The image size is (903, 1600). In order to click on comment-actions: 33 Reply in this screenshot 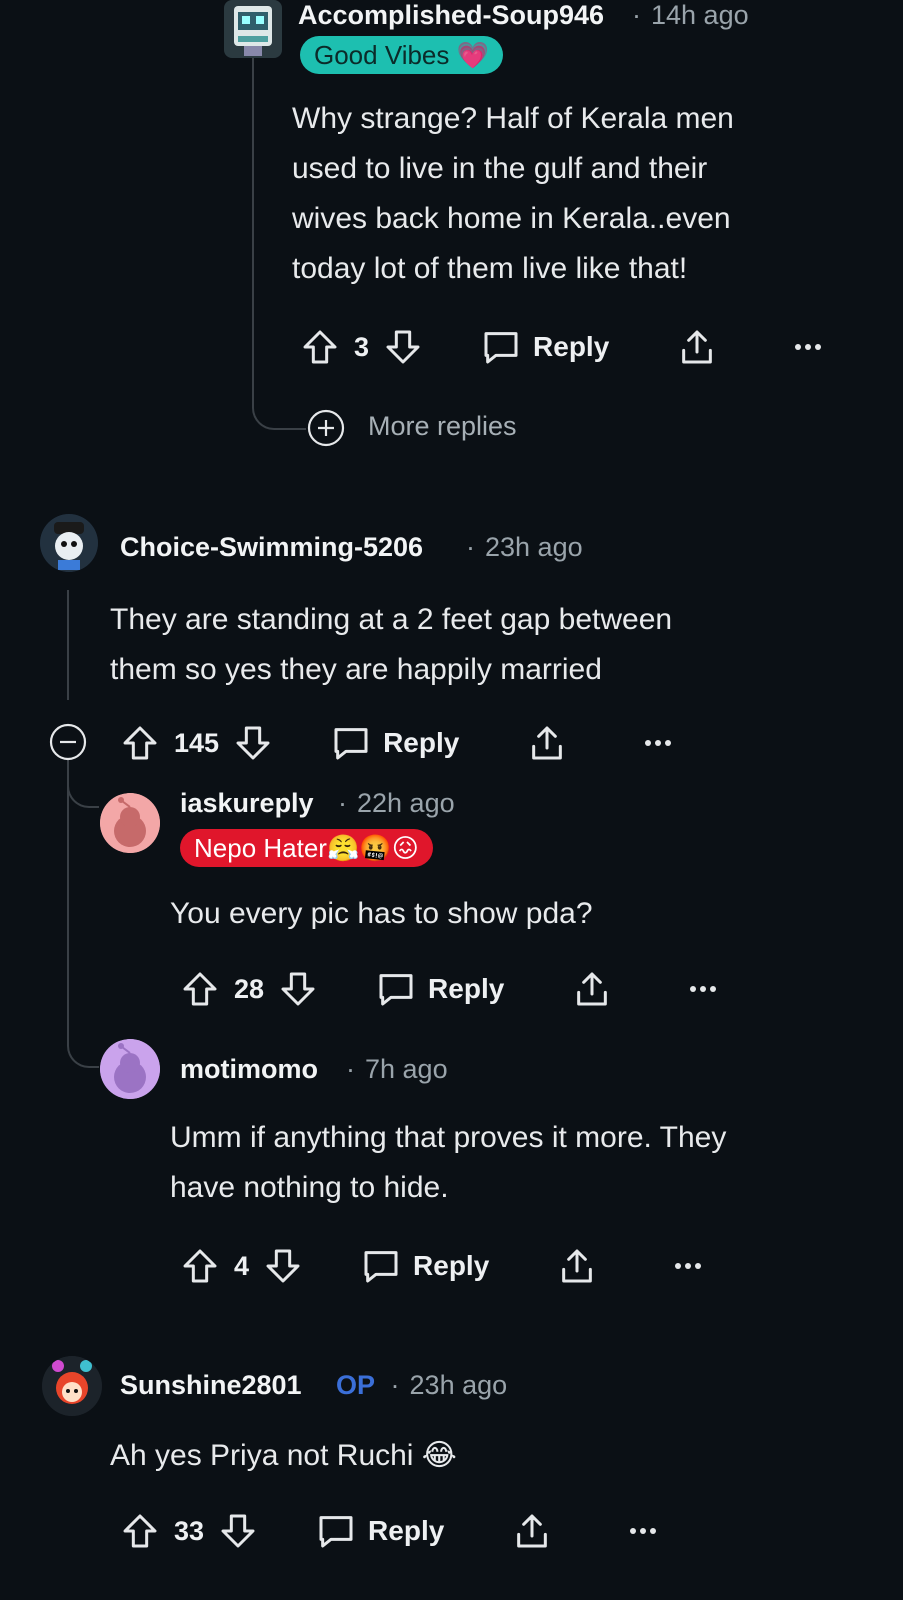, I will do `click(389, 1531)`.